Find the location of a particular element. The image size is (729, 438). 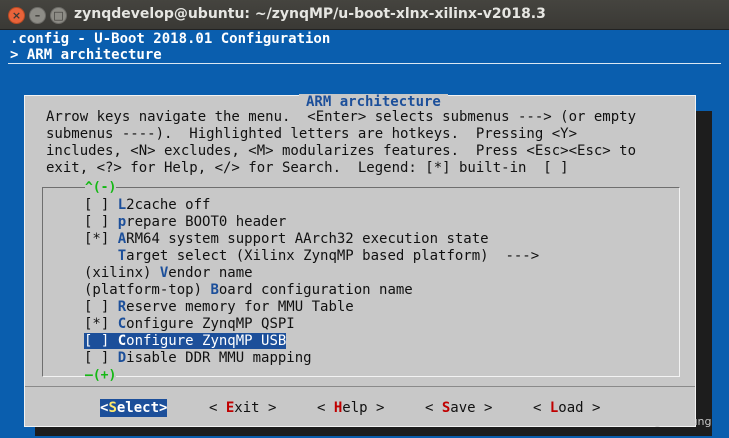

menu-item-label: repare BOOT0 header is located at coordinates (206, 222).